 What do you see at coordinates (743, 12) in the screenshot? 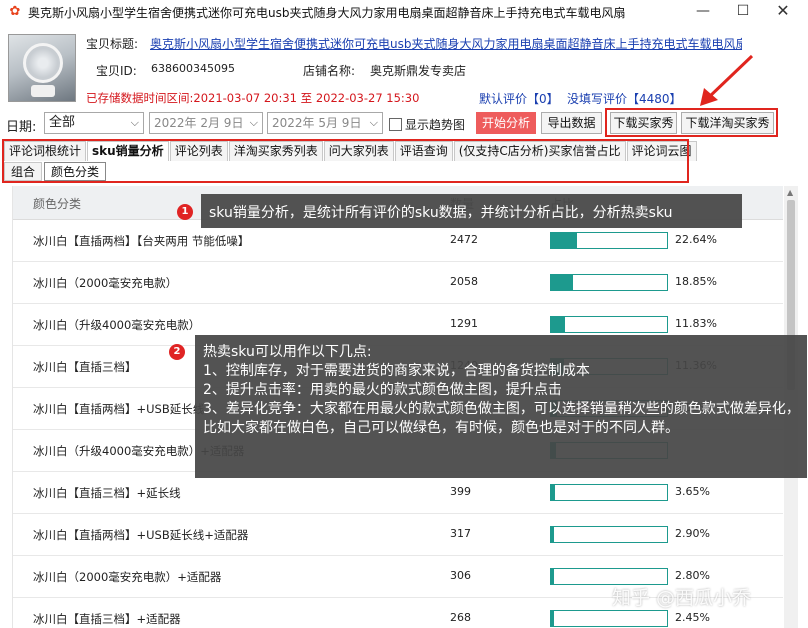
I see `maximize-button: ☐` at bounding box center [743, 12].